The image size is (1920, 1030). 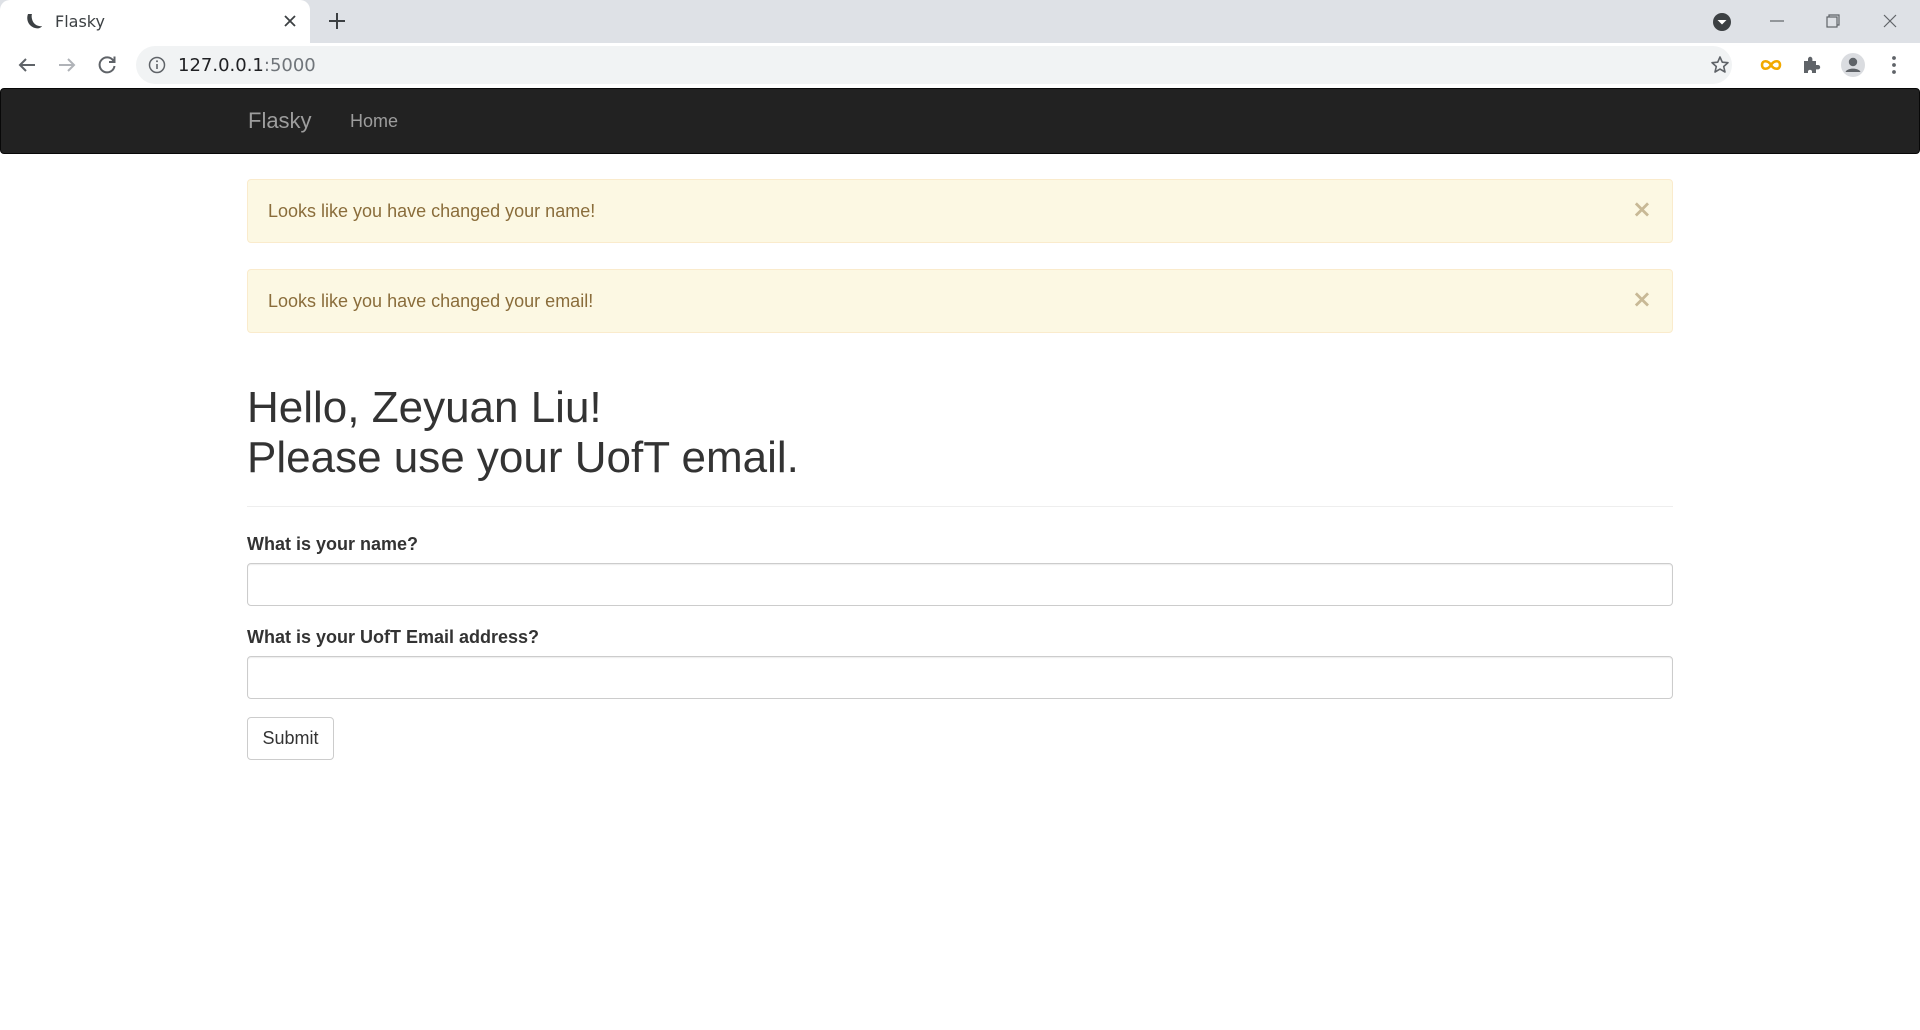 I want to click on tab-search-icon, so click(x=1722, y=22).